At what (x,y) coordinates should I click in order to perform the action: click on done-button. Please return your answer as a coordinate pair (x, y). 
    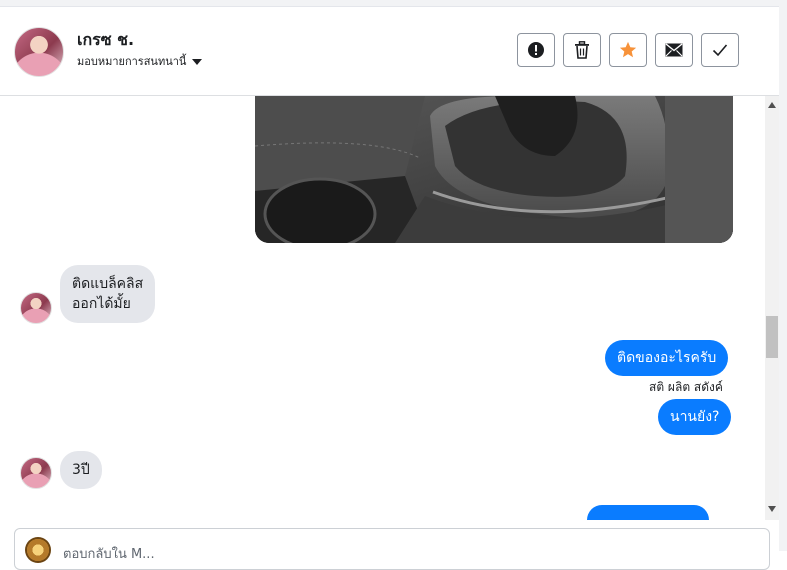
    Looking at the image, I should click on (720, 50).